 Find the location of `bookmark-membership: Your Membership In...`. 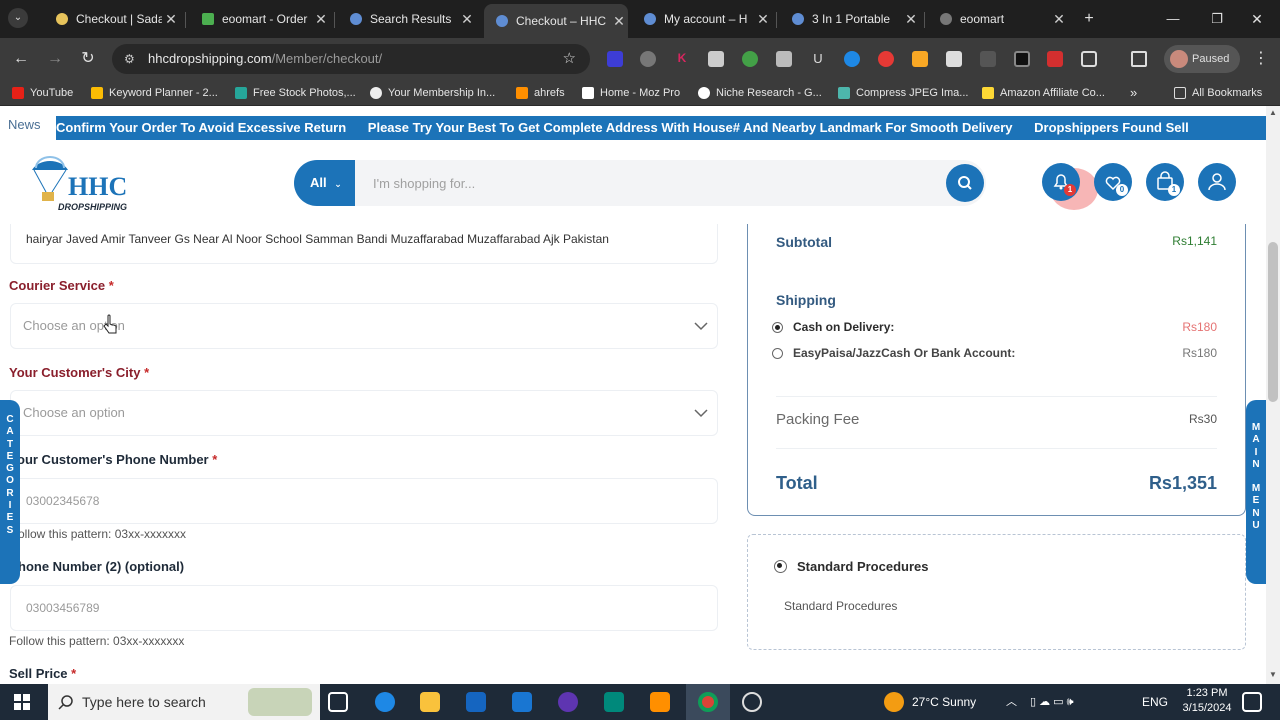

bookmark-membership: Your Membership In... is located at coordinates (432, 93).